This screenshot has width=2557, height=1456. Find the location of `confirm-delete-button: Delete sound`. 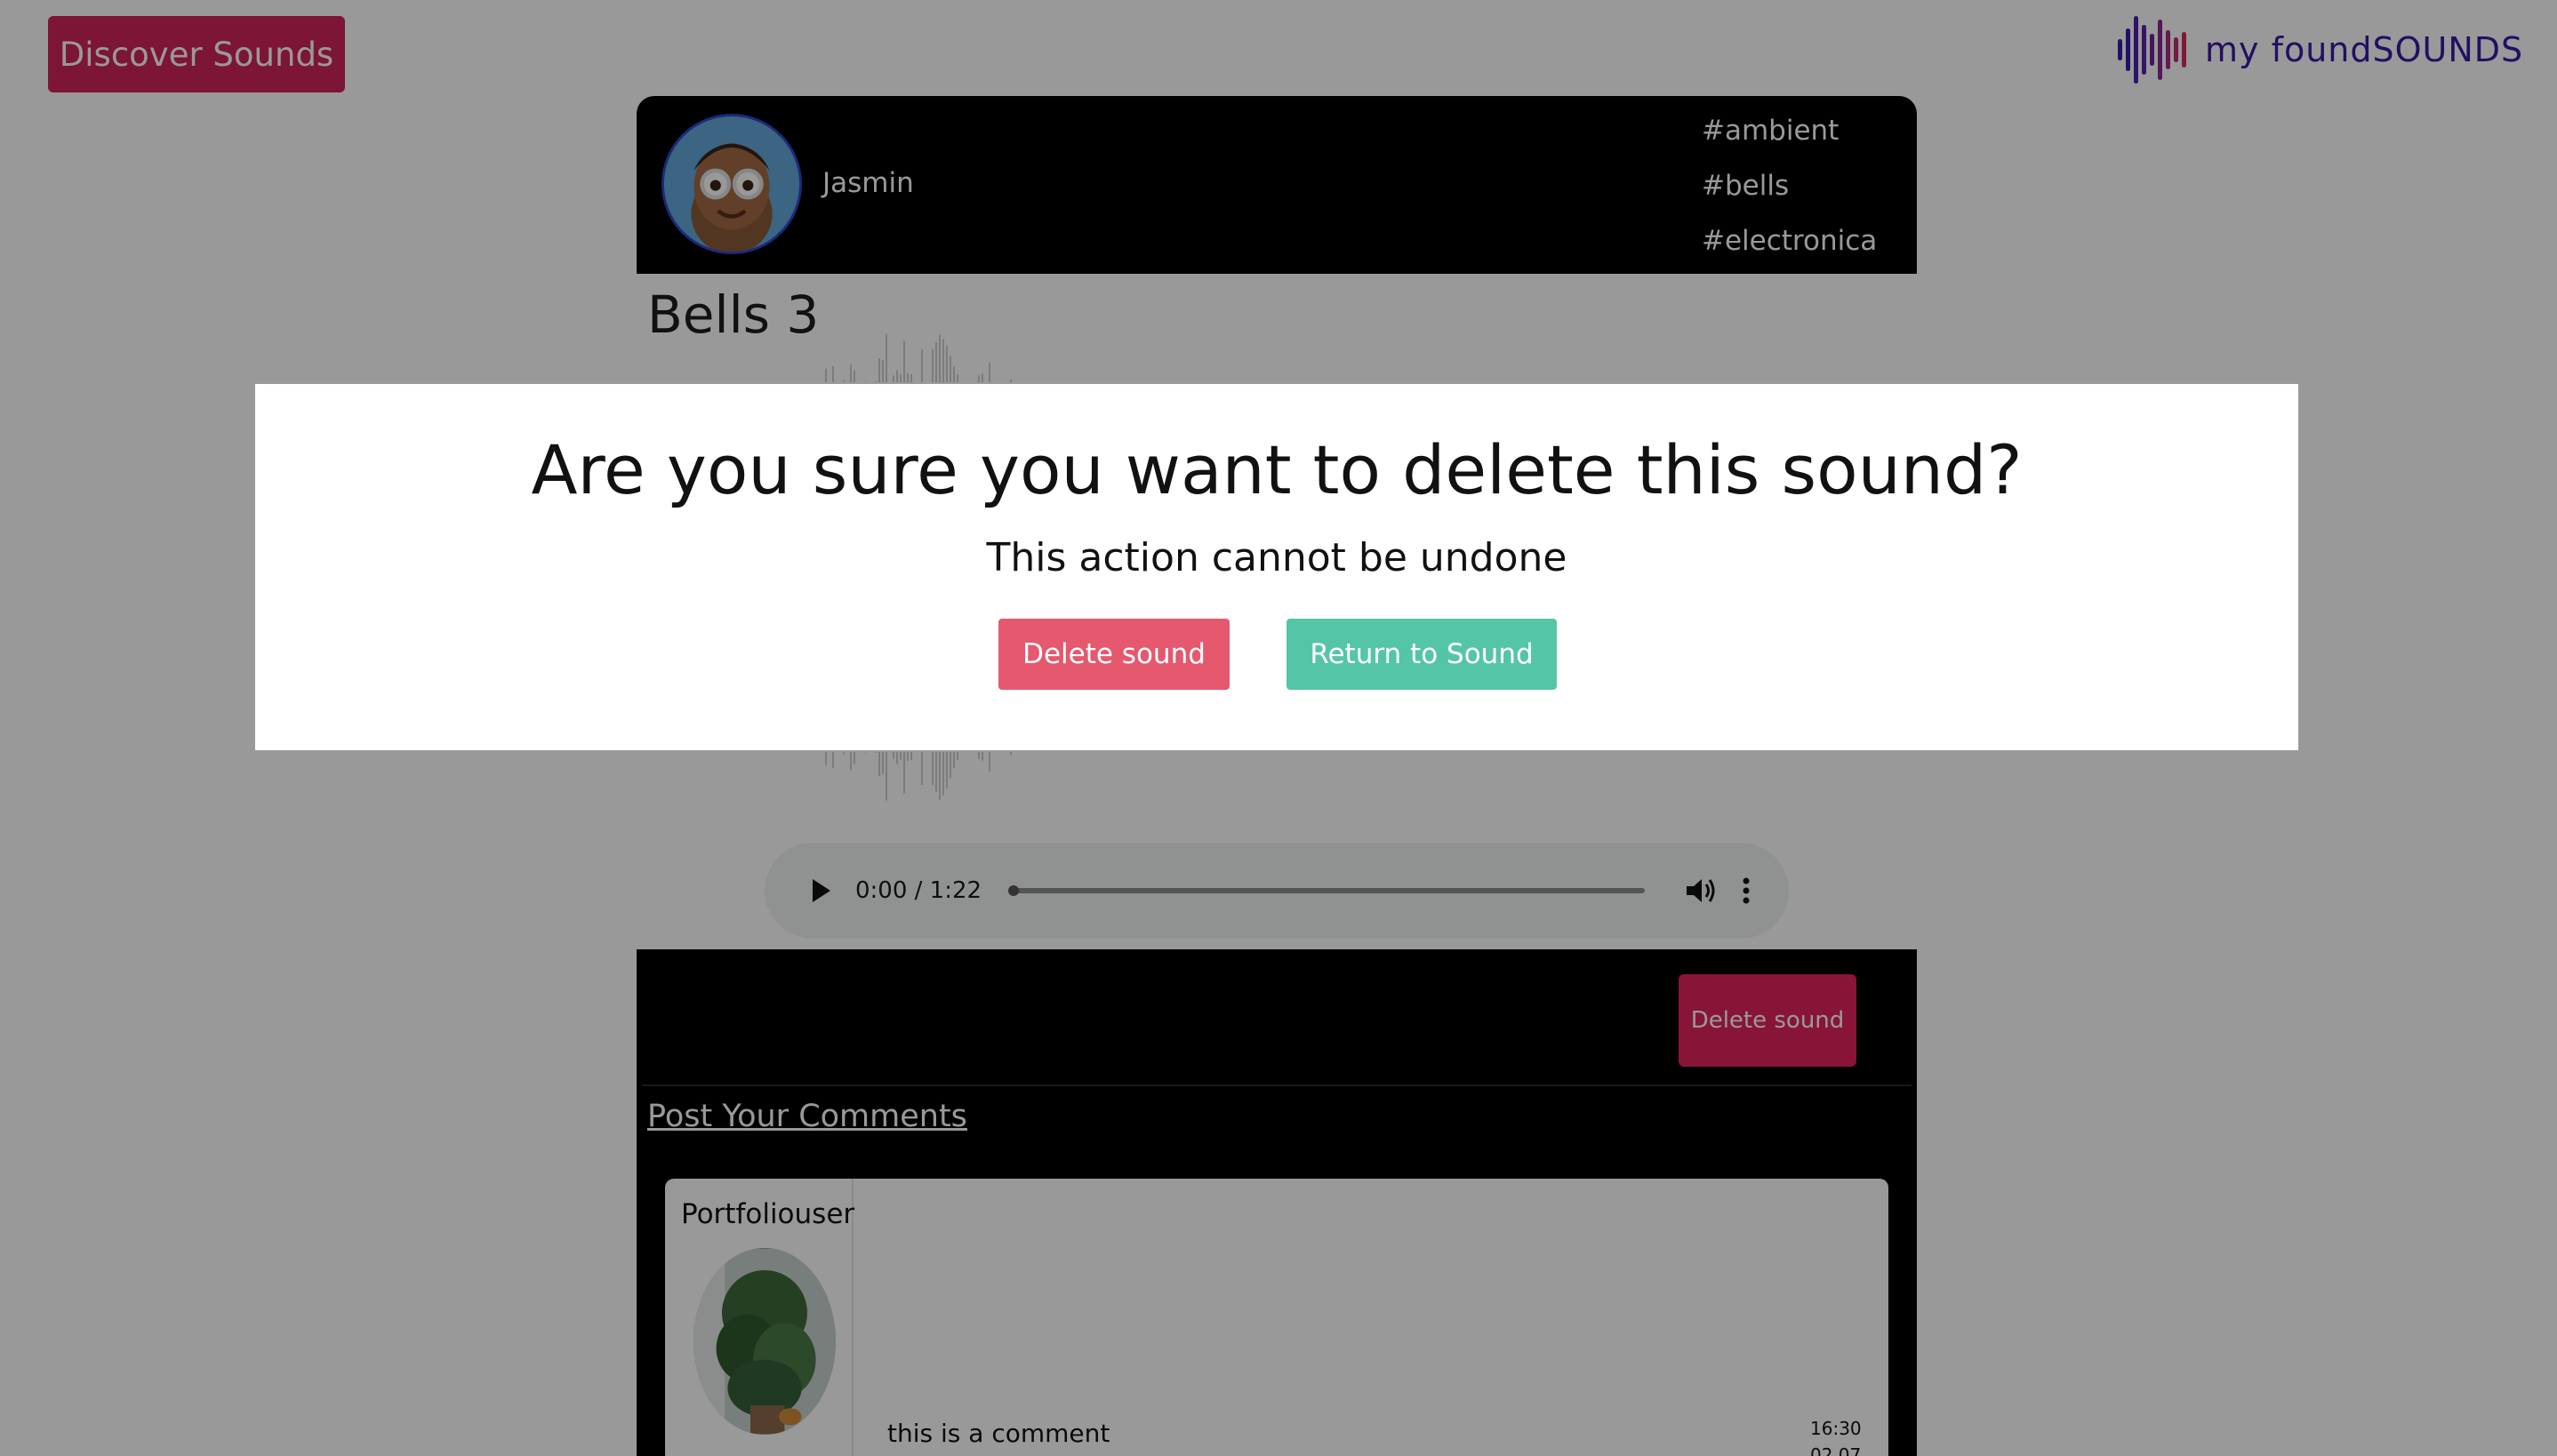

confirm-delete-button: Delete sound is located at coordinates (1114, 654).